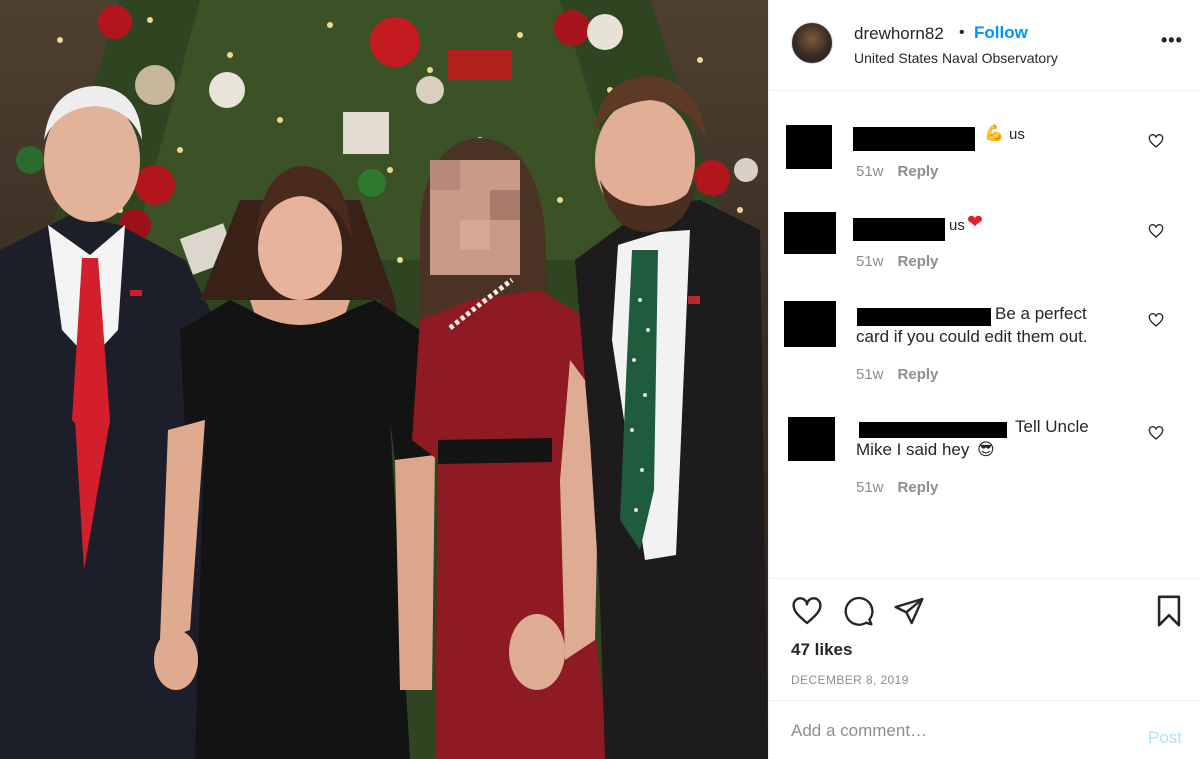 The height and width of the screenshot is (759, 1200). I want to click on comment-bubble-icon, so click(858, 611).